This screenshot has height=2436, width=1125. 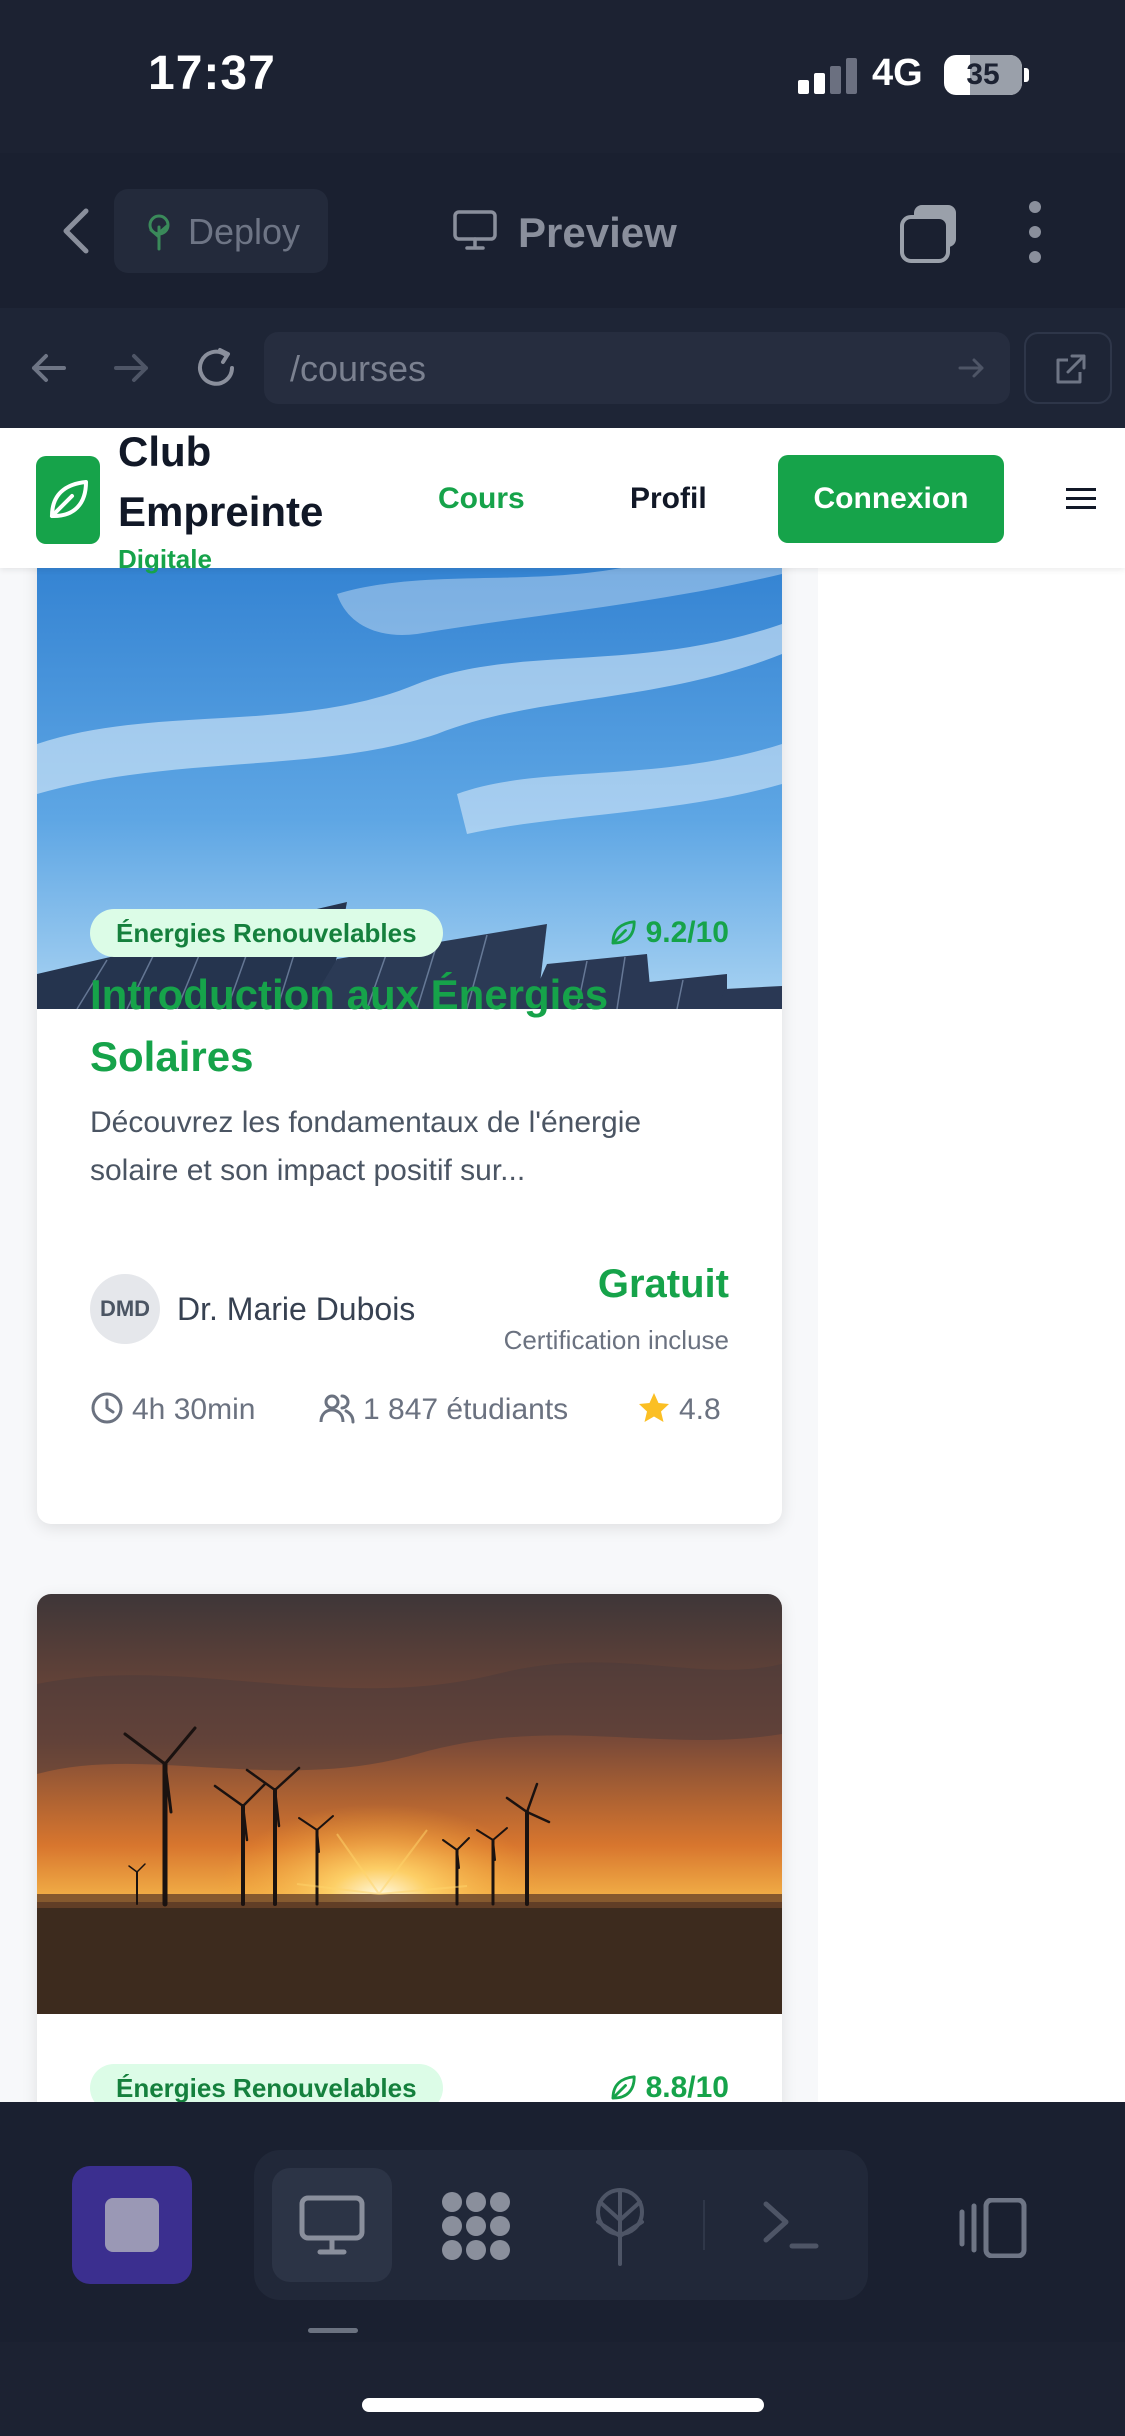 What do you see at coordinates (663, 1284) in the screenshot?
I see `course-price: Gratuit` at bounding box center [663, 1284].